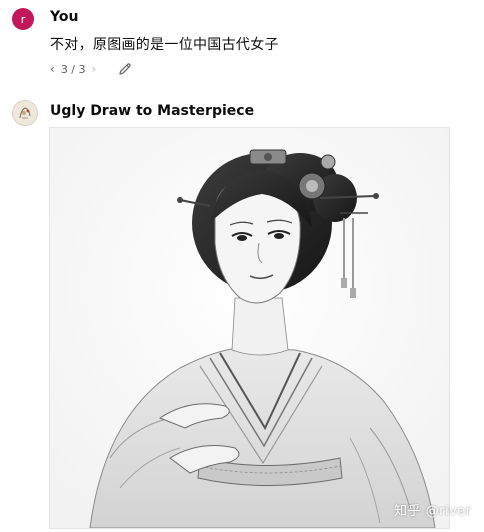 The width and height of the screenshot is (484, 532). What do you see at coordinates (433, 511) in the screenshot?
I see `watermark-text: 知乎 @river` at bounding box center [433, 511].